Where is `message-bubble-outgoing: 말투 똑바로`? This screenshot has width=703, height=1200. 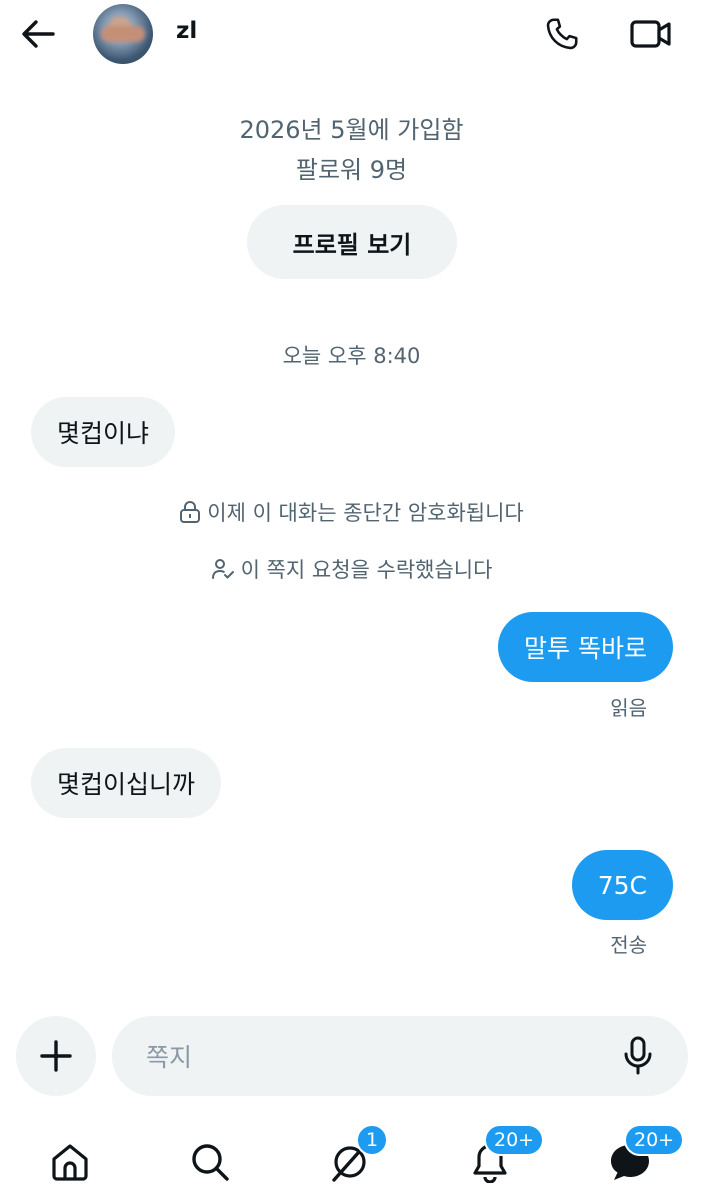 message-bubble-outgoing: 말투 똑바로 is located at coordinates (585, 647).